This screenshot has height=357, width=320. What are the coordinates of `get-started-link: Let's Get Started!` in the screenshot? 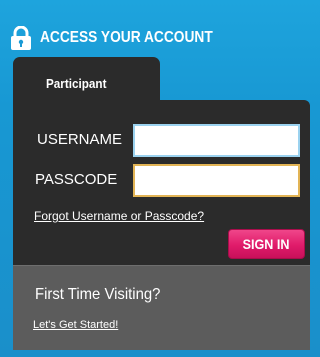 It's located at (75, 325).